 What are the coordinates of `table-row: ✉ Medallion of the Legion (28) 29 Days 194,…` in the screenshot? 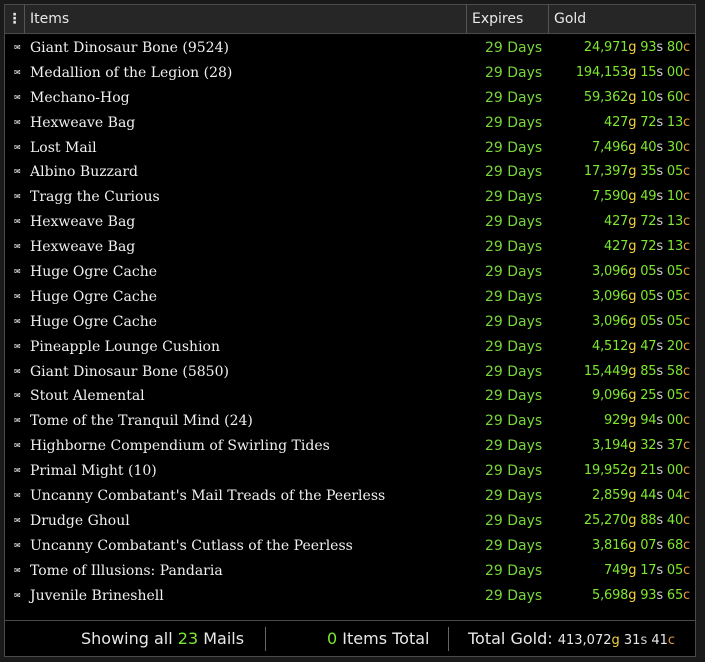 It's located at (350, 73).